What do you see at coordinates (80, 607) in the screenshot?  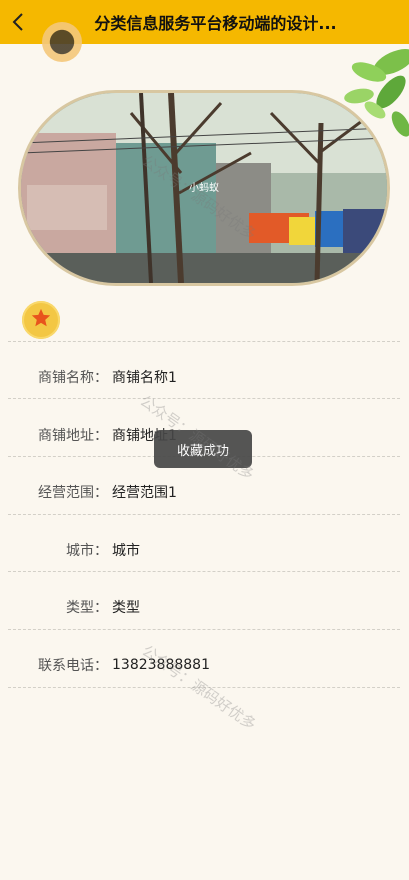 I see `detail-label: 类型` at bounding box center [80, 607].